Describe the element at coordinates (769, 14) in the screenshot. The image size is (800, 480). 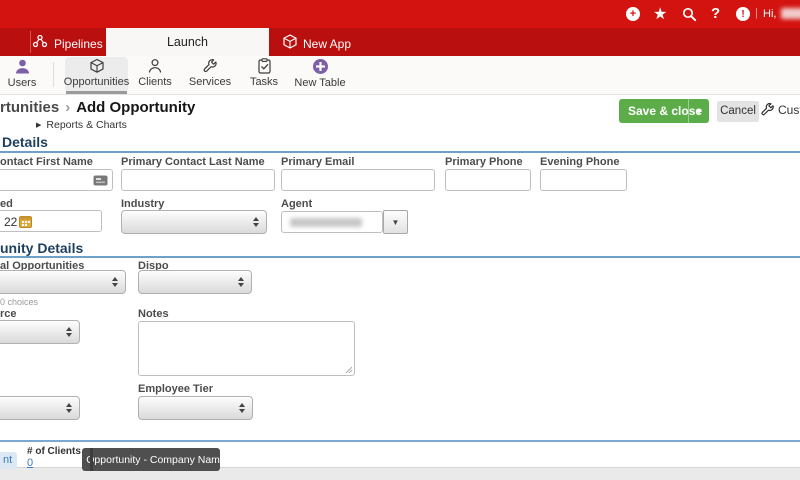
I see `user-greeting: Hi,` at that location.